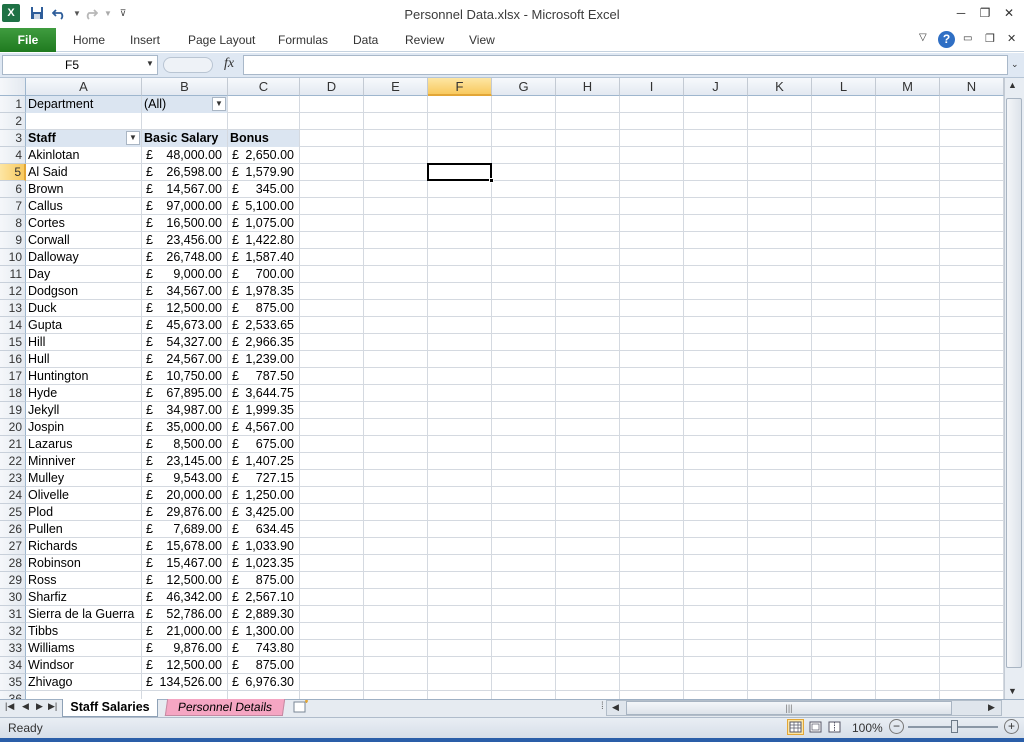 This screenshot has height=742, width=1024. Describe the element at coordinates (13, 444) in the screenshot. I see `row-header: 21` at that location.